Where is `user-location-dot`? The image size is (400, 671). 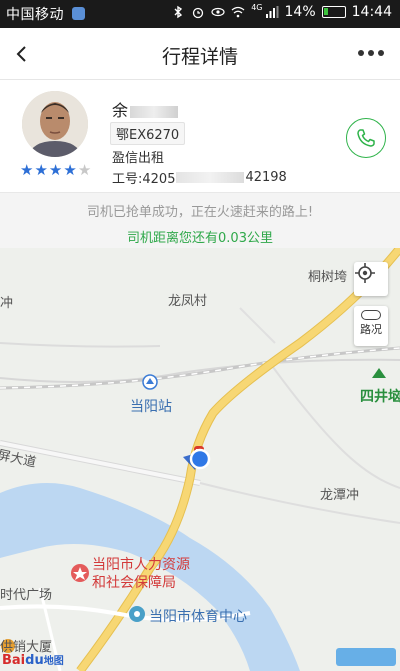
user-location-dot is located at coordinates (200, 459).